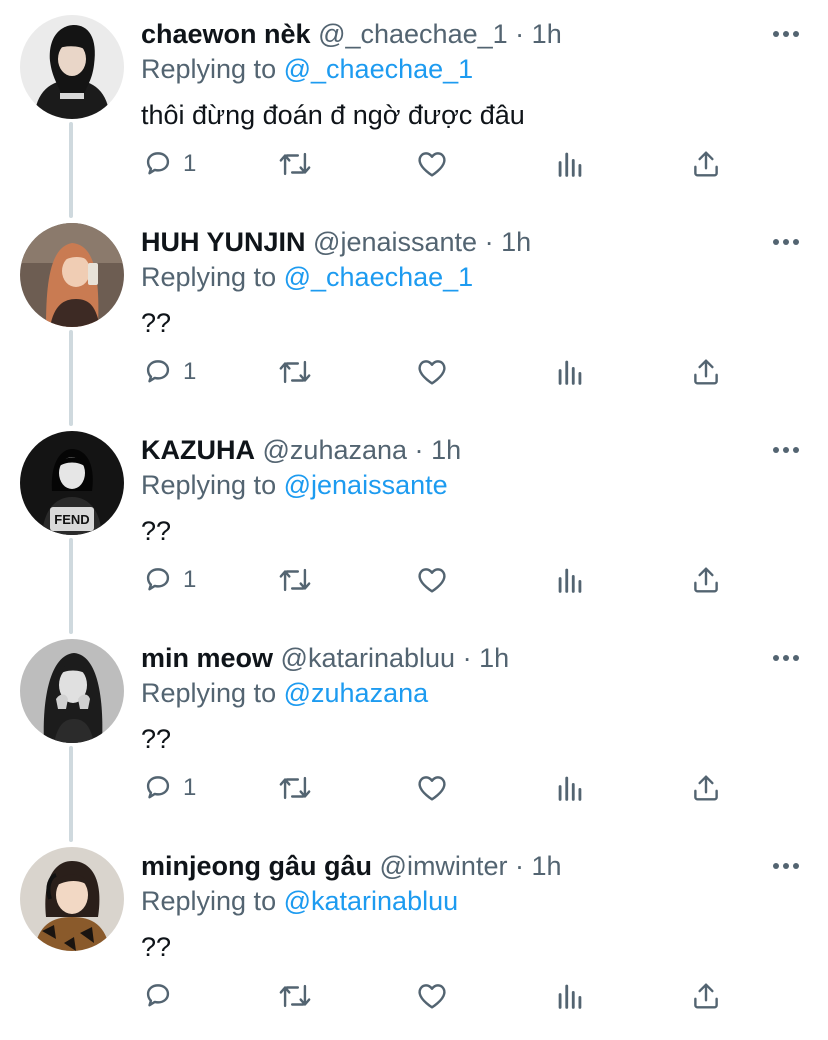  I want to click on tweet-header: min meow @katarinabluu · 1h, so click(325, 658).